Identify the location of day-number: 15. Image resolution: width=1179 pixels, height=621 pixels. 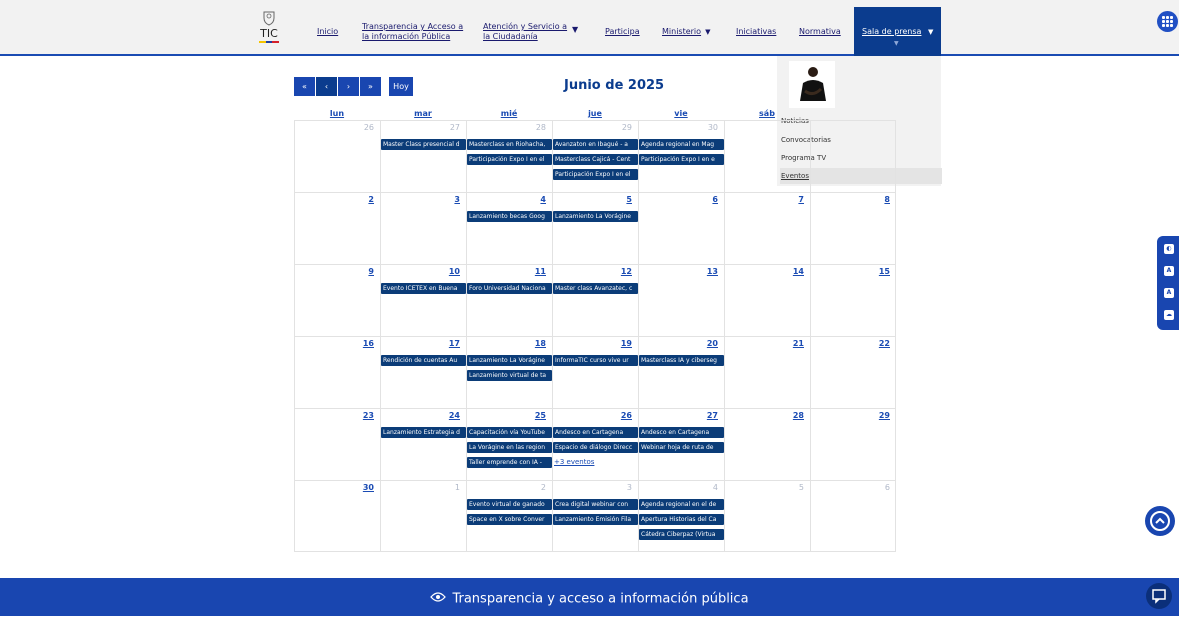
(850, 271).